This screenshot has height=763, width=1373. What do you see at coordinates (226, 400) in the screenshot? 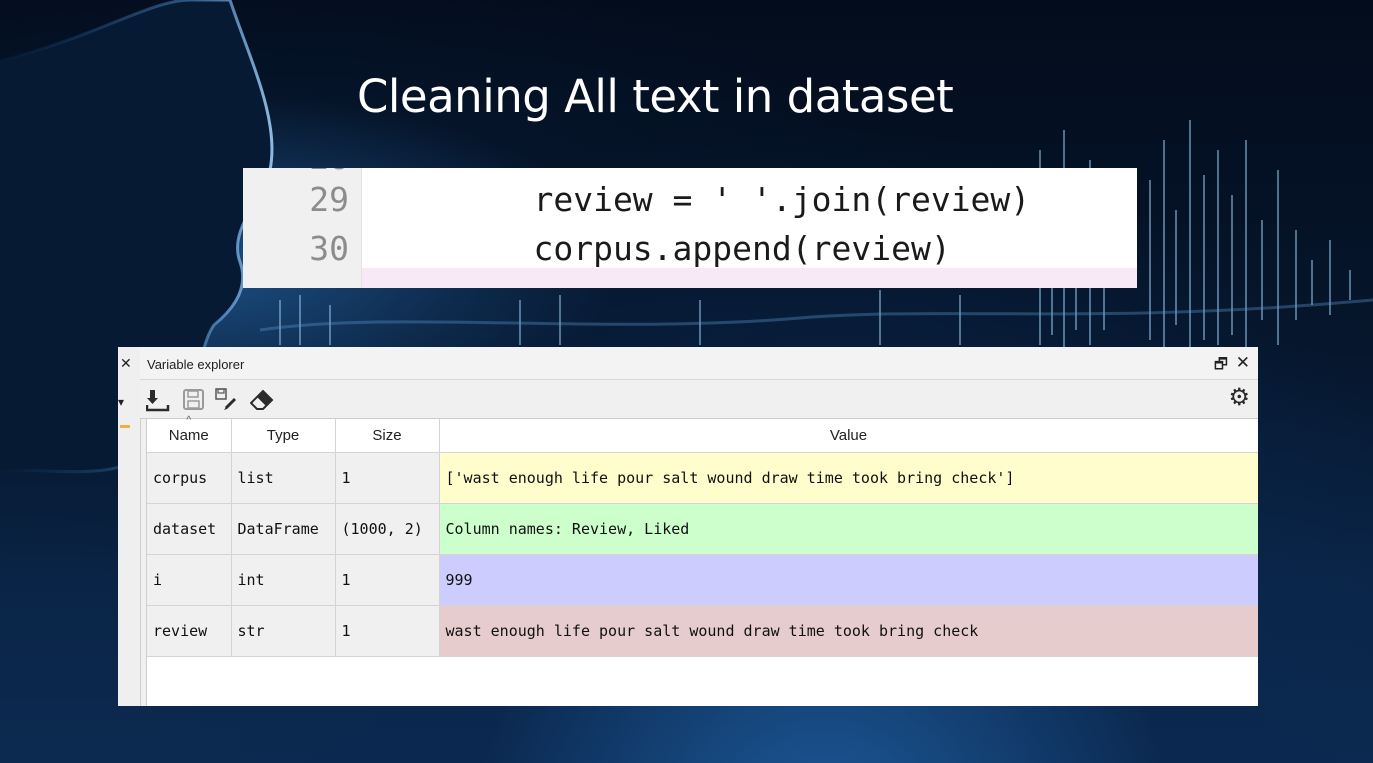
I see `save-as-icon` at bounding box center [226, 400].